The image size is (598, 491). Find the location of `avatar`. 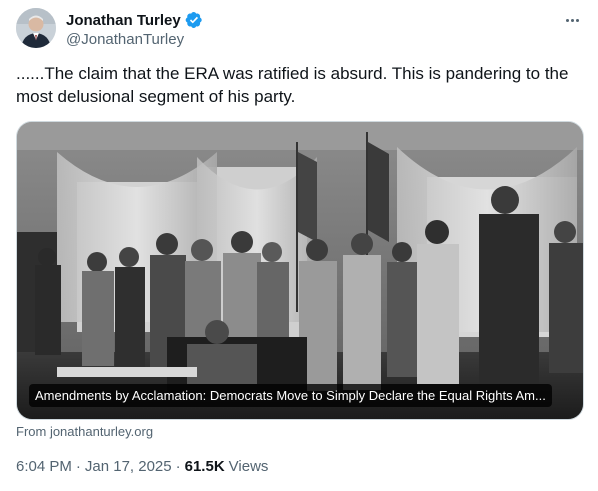

avatar is located at coordinates (36, 28).